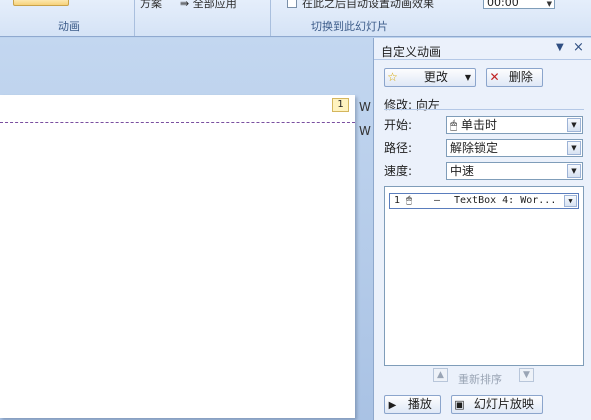 This screenshot has height=420, width=591. Describe the element at coordinates (392, 405) in the screenshot. I see `play-icon: ▶` at that location.